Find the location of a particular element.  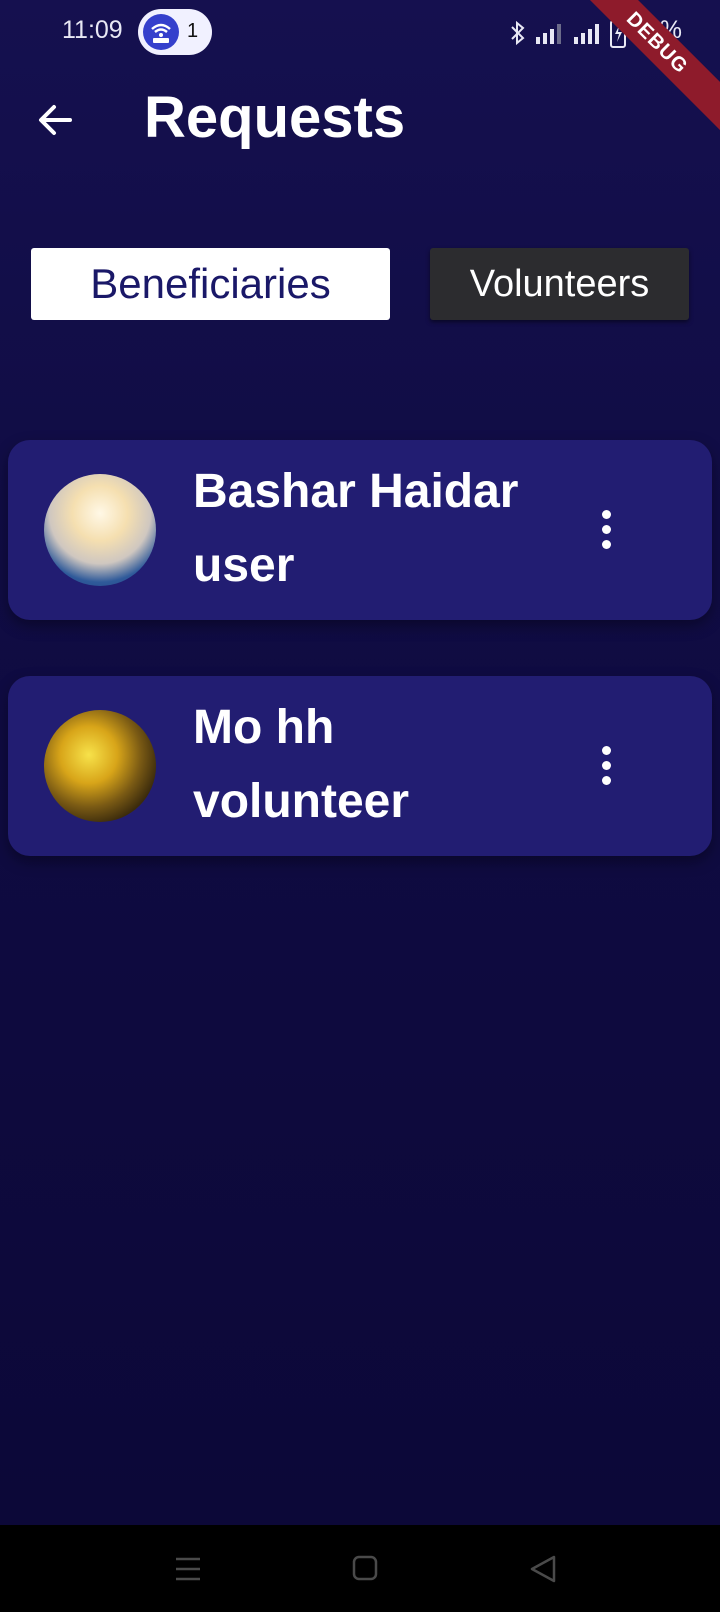

menu-icon is located at coordinates (188, 1569).